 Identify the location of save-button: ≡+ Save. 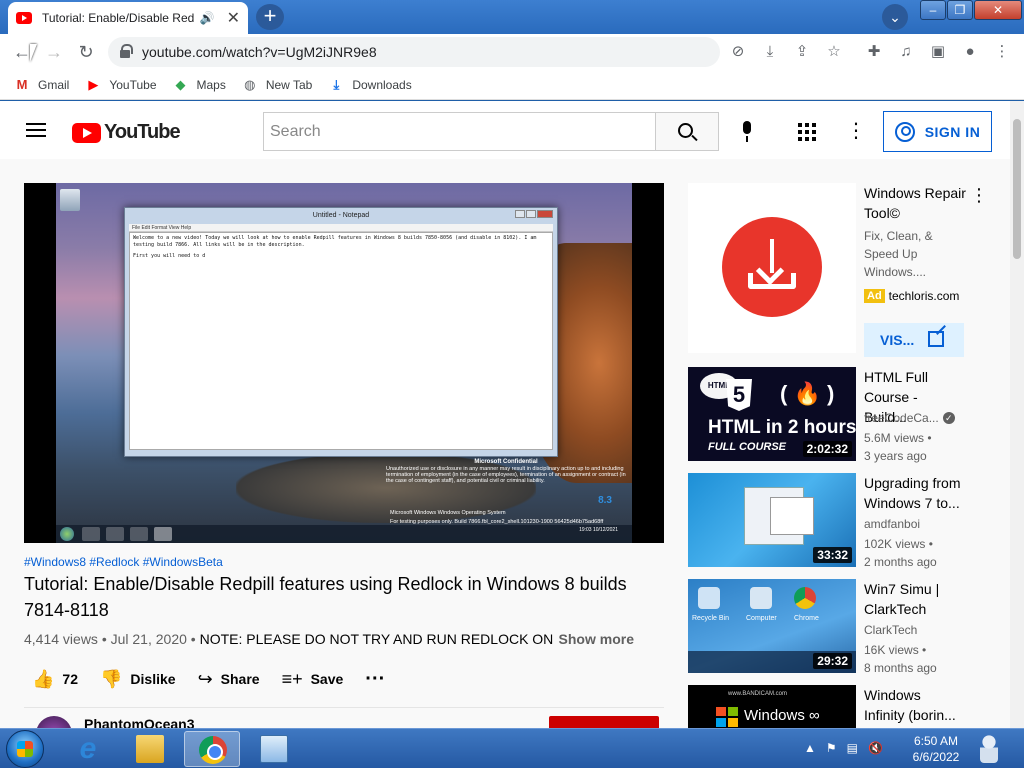
(313, 679).